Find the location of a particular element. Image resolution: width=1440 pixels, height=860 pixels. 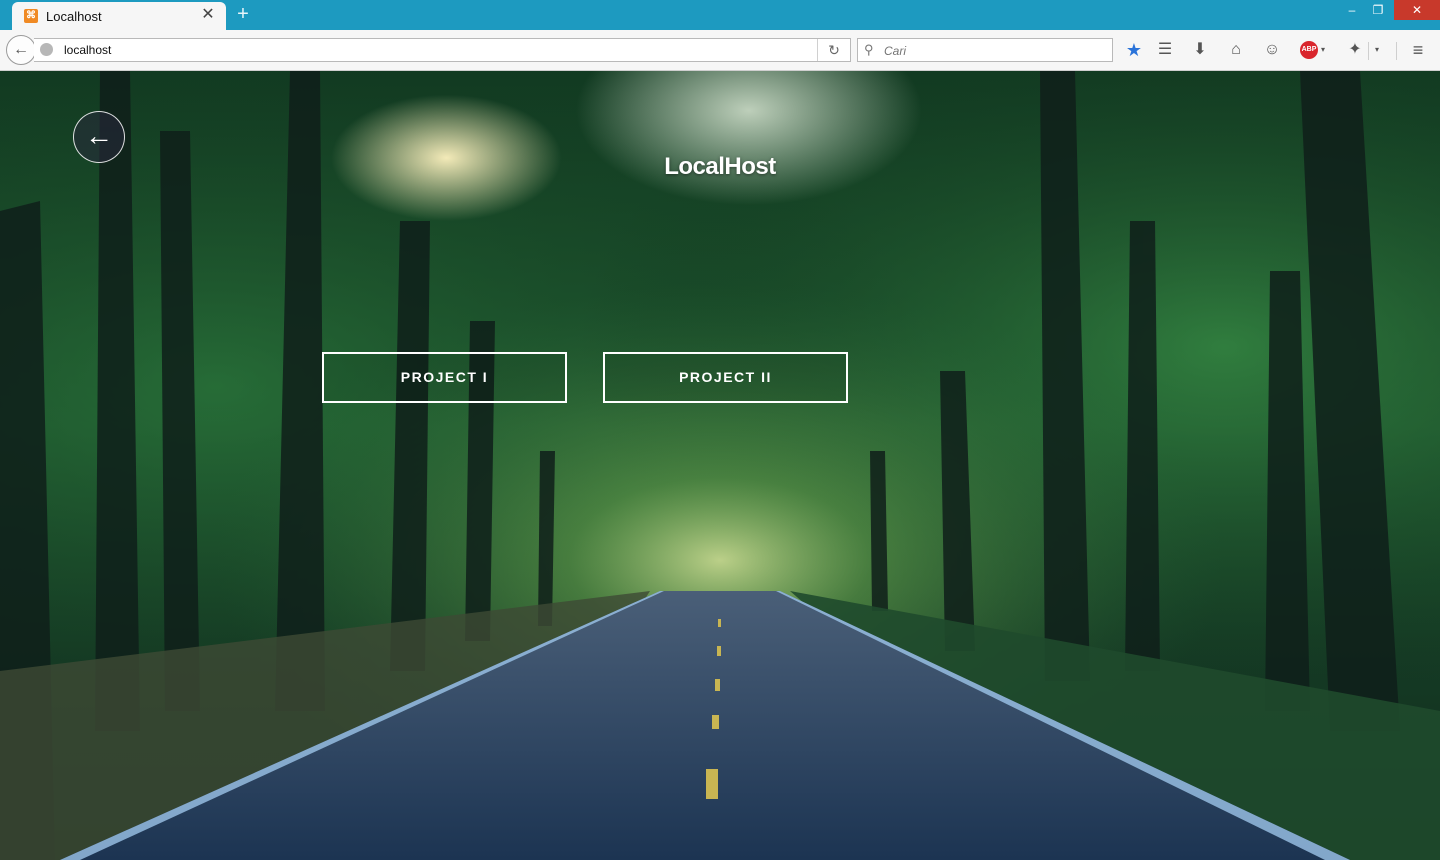

tab-title: Localhost is located at coordinates (74, 16).